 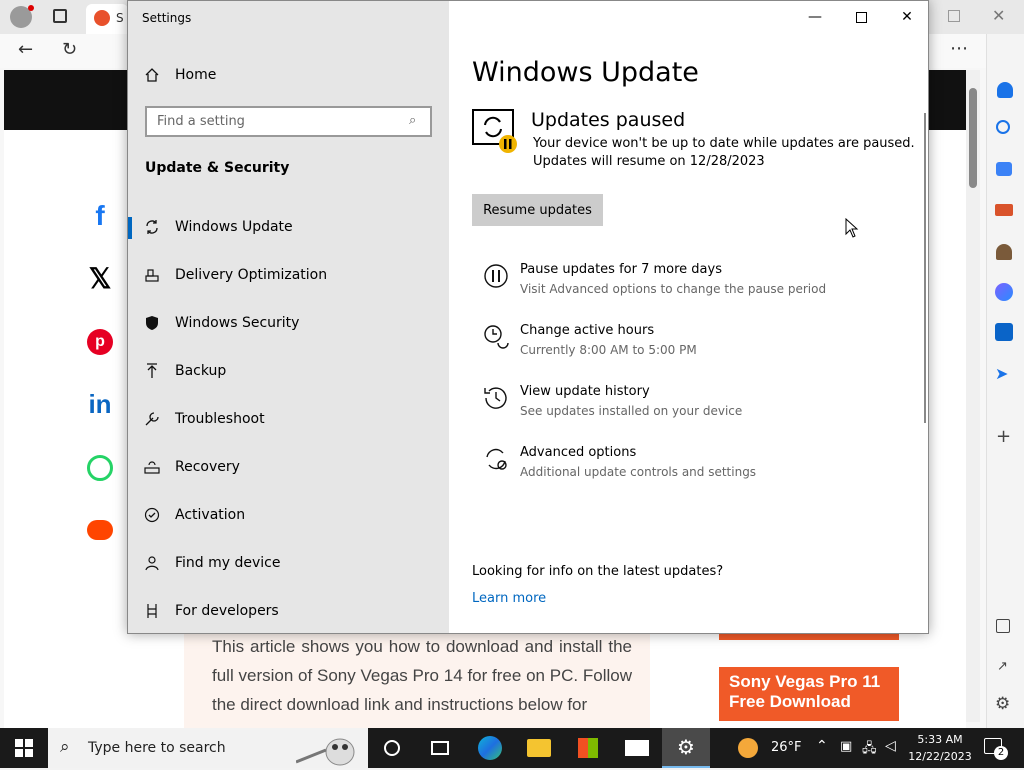 What do you see at coordinates (1004, 292) in the screenshot?
I see `microsoft365-icon` at bounding box center [1004, 292].